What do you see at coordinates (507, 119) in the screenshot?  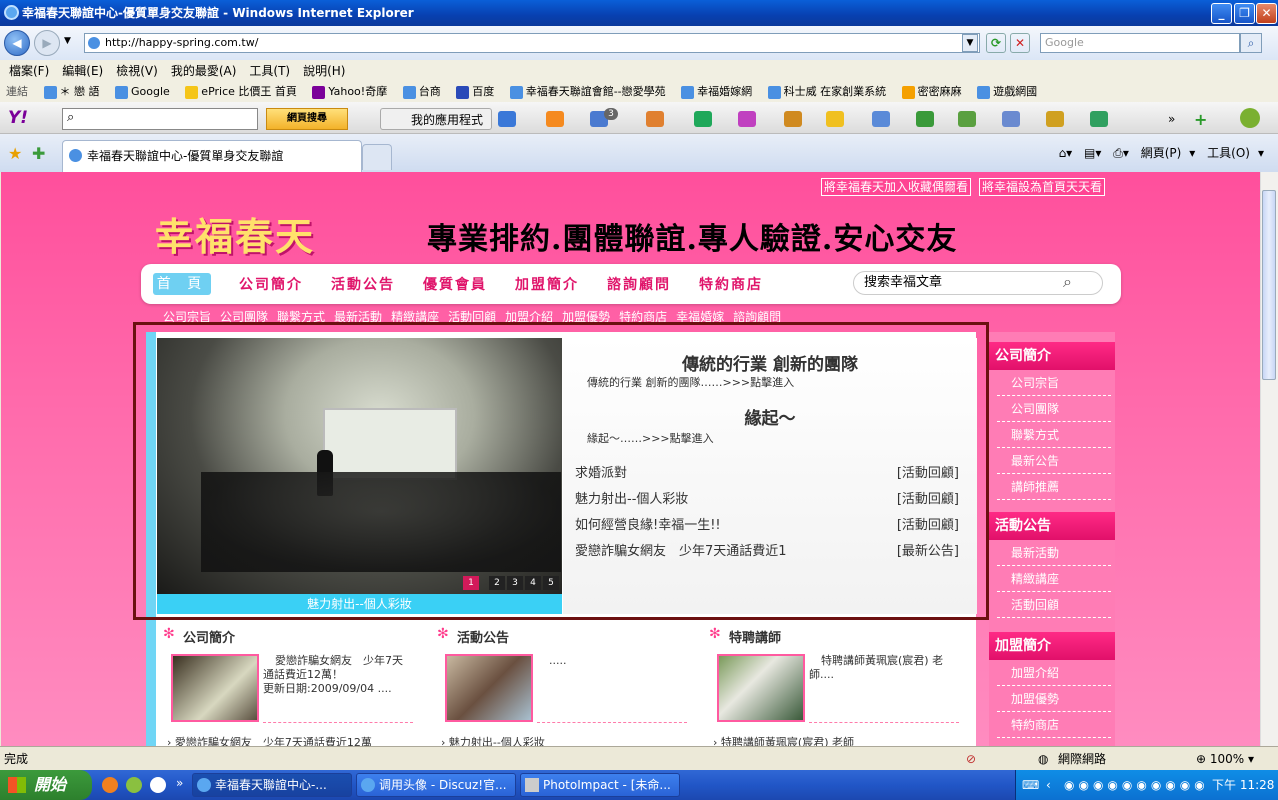 I see `app-icon` at bounding box center [507, 119].